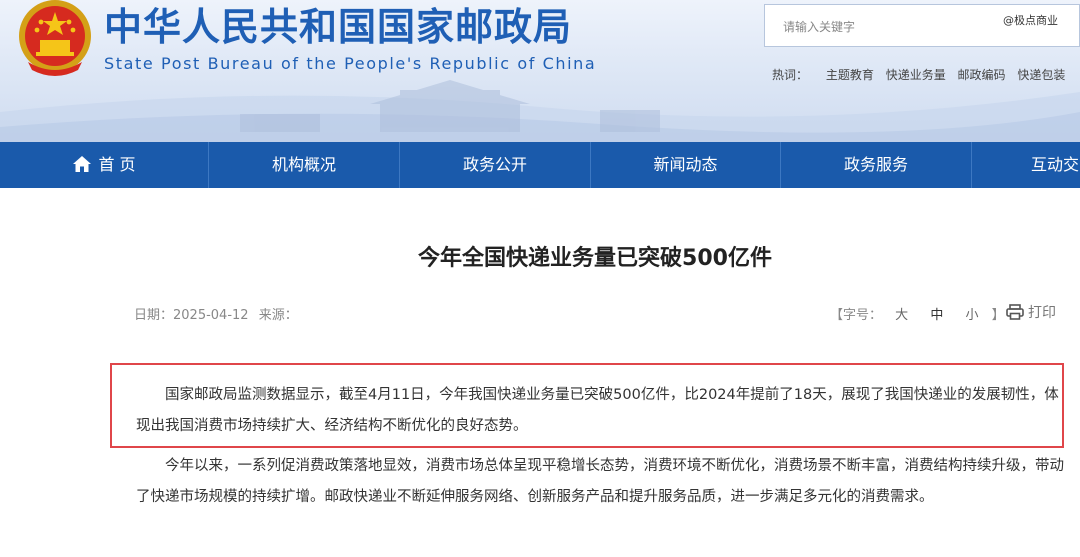  What do you see at coordinates (916, 75) in the screenshot?
I see `hotword-link: 快递业务量` at bounding box center [916, 75].